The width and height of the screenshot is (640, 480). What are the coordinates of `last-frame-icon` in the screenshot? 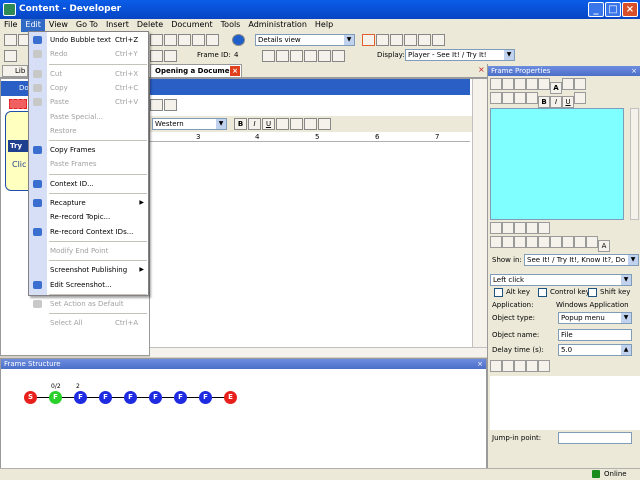 It's located at (324, 56).